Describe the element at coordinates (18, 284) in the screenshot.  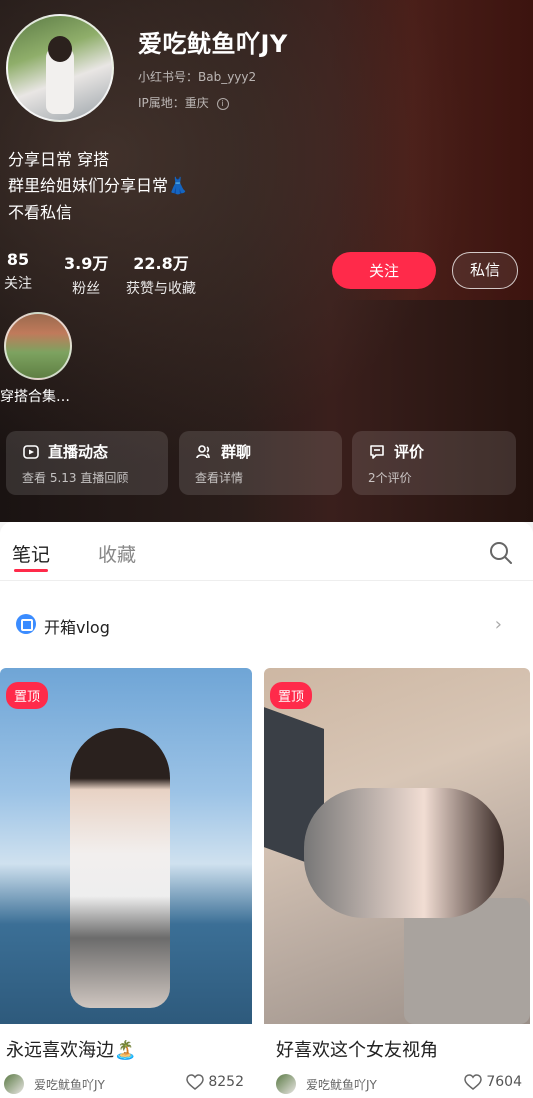
I see `stat-label: 关注` at that location.